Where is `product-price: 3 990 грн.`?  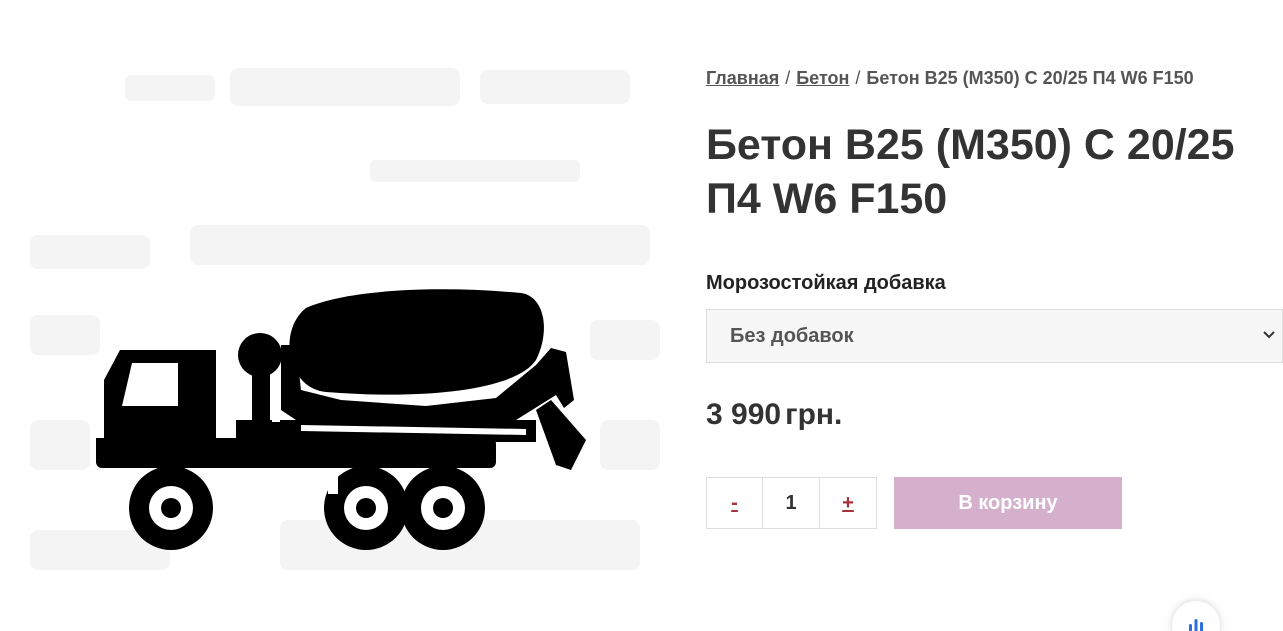
product-price: 3 990 грн. is located at coordinates (774, 415).